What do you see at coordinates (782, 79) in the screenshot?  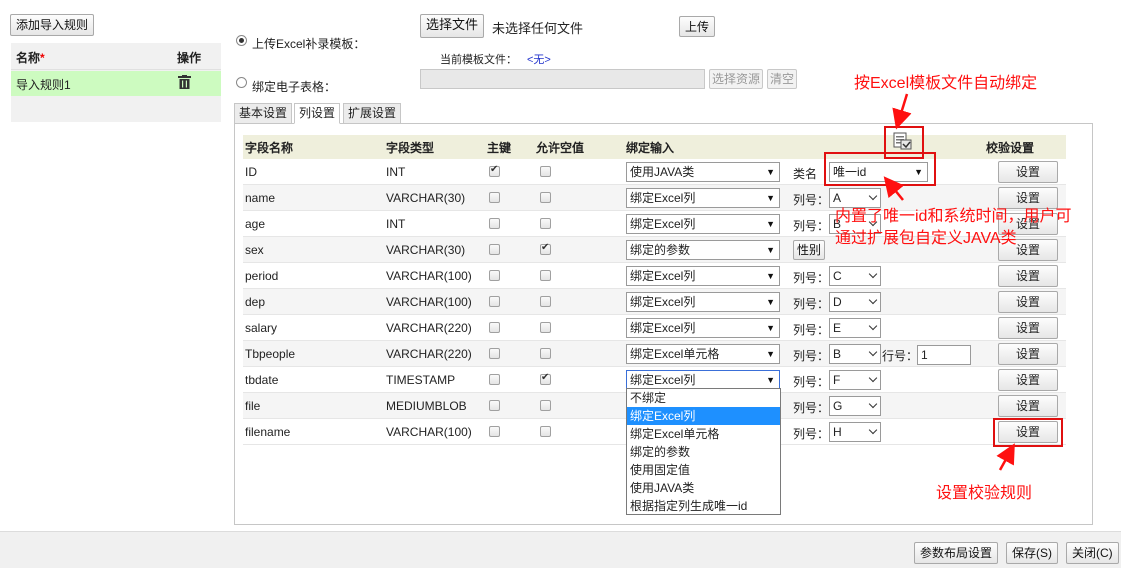 I see `clear-button: 清空` at bounding box center [782, 79].